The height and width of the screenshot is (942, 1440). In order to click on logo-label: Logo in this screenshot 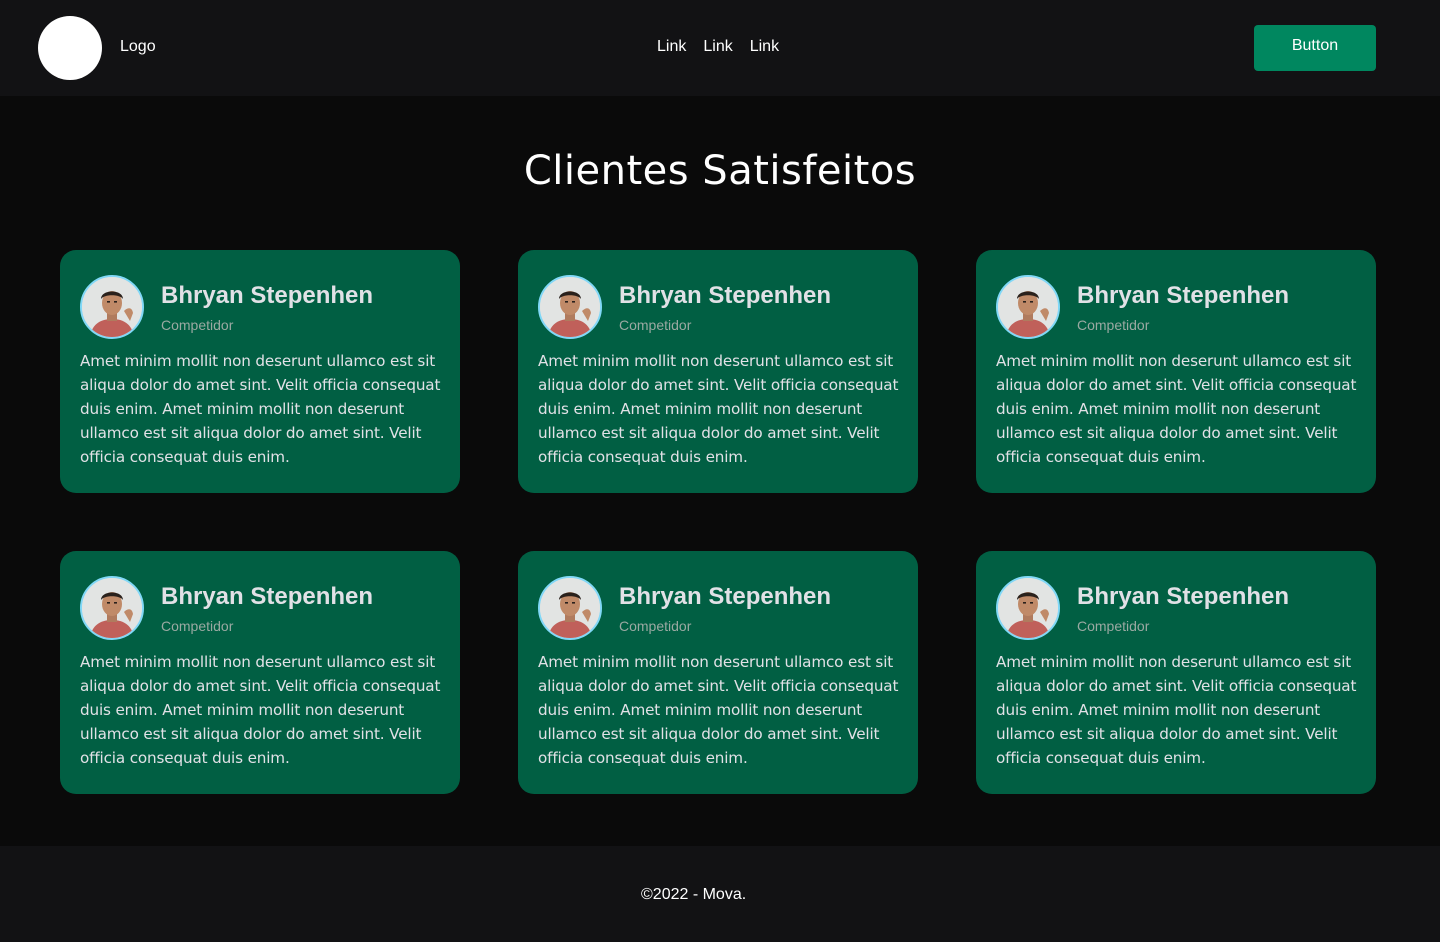, I will do `click(138, 47)`.